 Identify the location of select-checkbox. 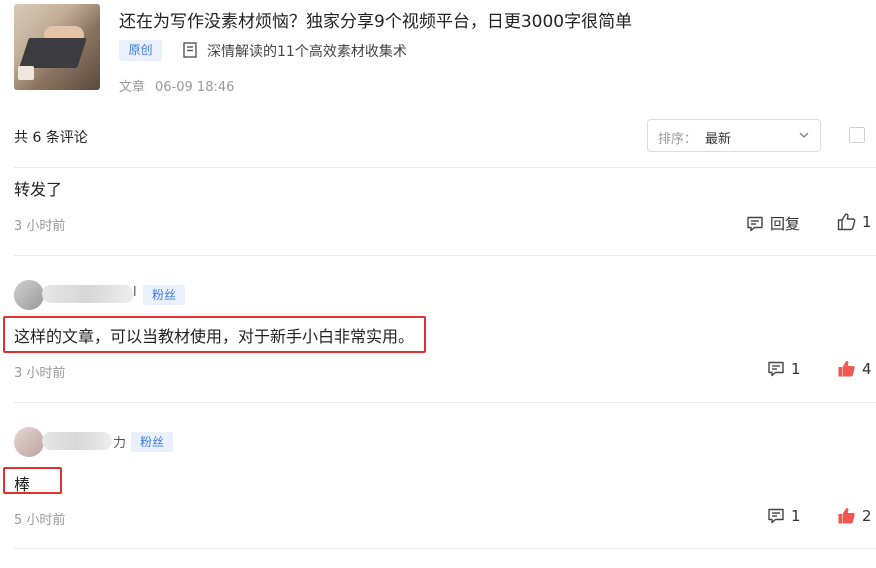
(857, 135).